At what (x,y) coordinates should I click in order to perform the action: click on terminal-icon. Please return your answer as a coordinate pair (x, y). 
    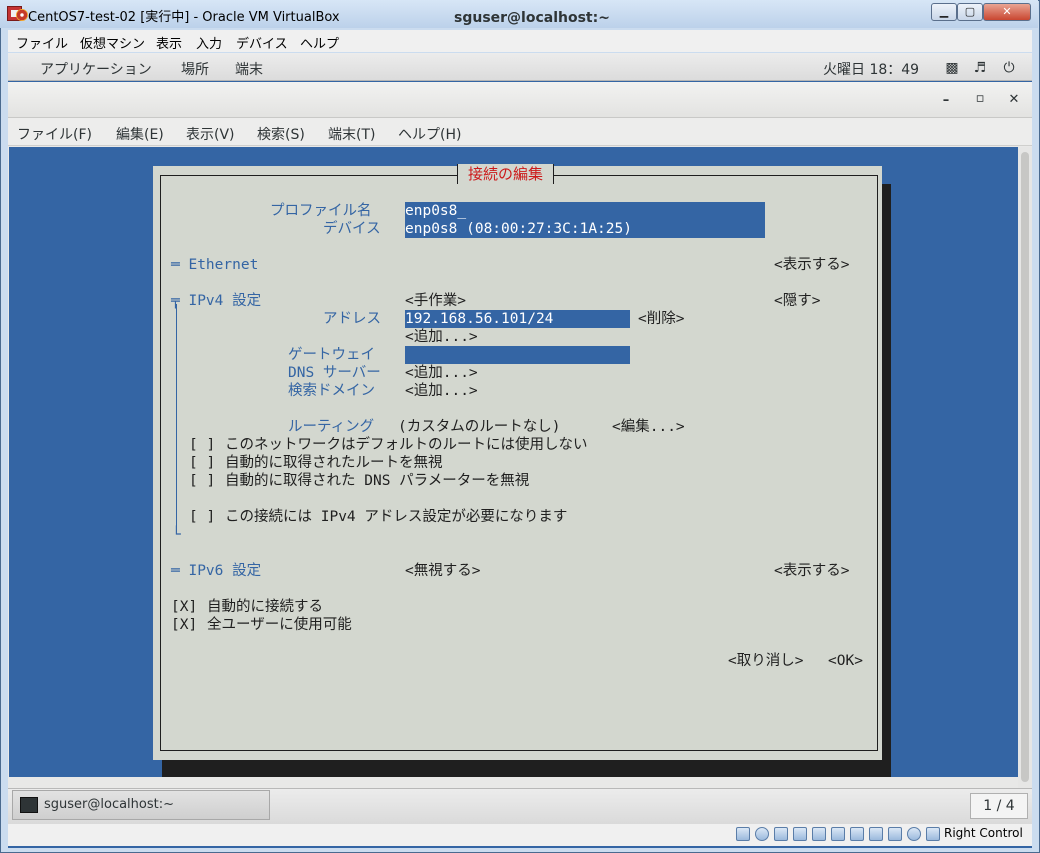
    Looking at the image, I should click on (29, 805).